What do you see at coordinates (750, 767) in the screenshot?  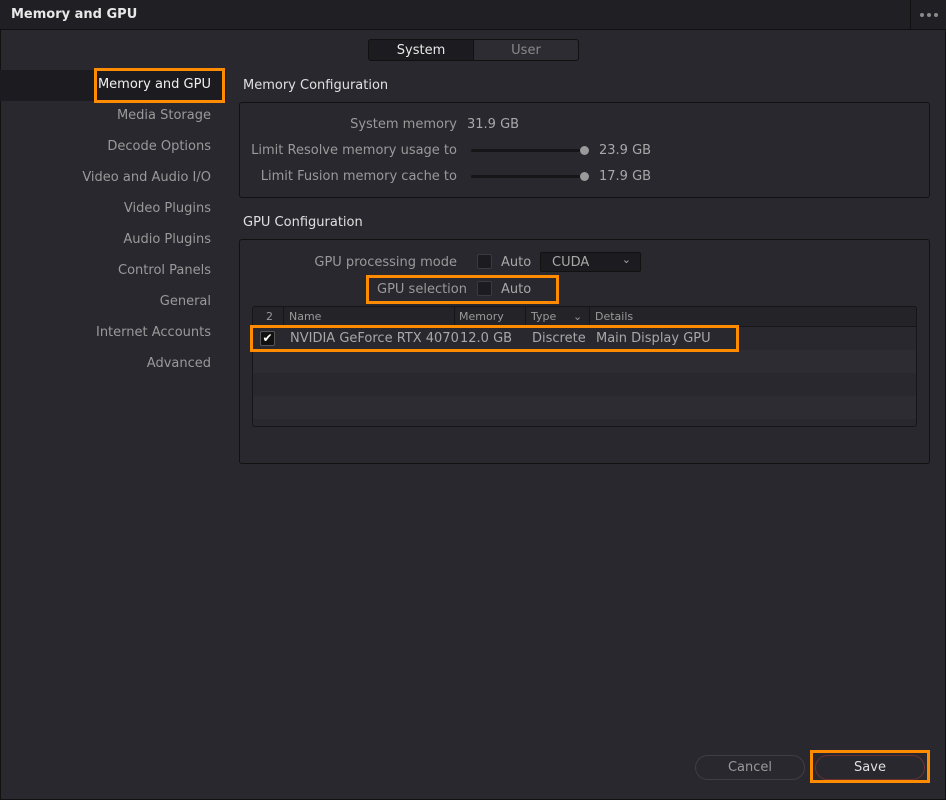 I see `cancel-button: Cancel` at bounding box center [750, 767].